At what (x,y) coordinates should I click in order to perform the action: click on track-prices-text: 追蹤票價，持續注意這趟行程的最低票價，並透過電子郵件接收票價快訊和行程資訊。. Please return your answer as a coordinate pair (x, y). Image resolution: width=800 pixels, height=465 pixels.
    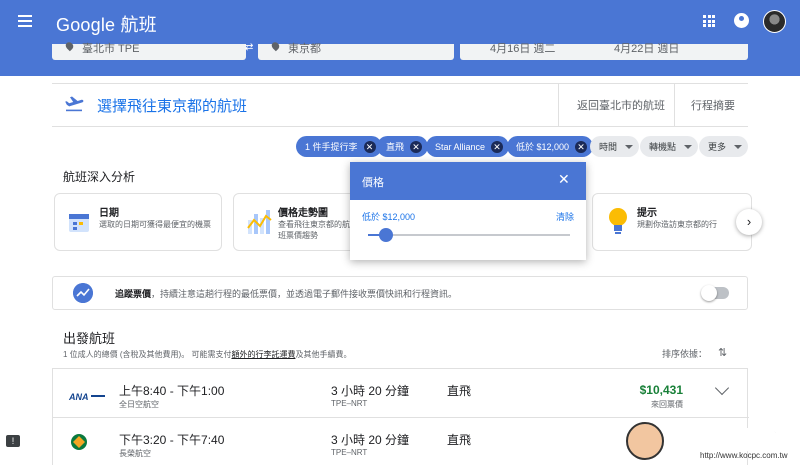
    Looking at the image, I should click on (286, 294).